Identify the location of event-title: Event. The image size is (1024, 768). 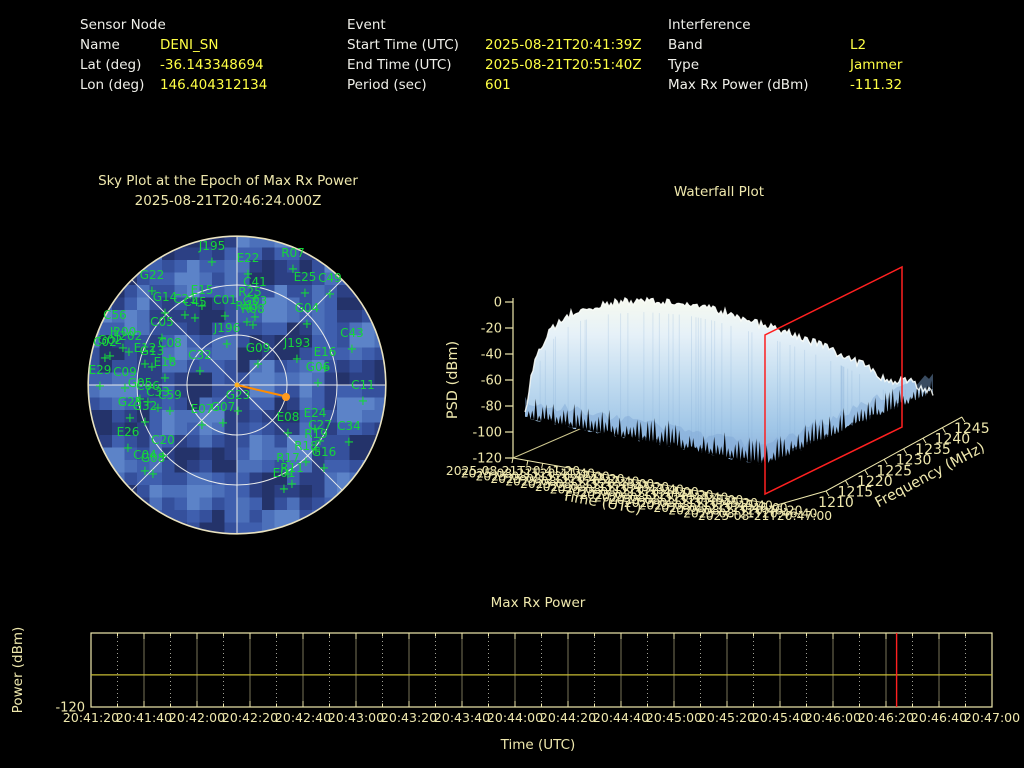
(366, 25).